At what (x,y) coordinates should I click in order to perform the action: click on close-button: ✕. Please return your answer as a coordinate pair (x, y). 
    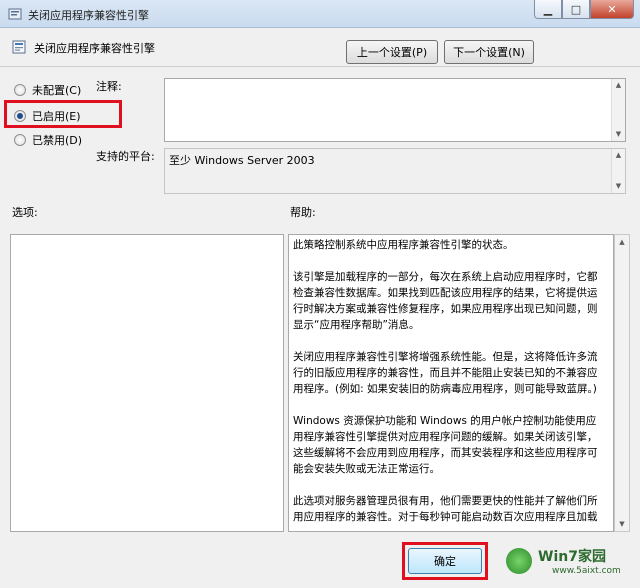
    Looking at the image, I should click on (612, 9).